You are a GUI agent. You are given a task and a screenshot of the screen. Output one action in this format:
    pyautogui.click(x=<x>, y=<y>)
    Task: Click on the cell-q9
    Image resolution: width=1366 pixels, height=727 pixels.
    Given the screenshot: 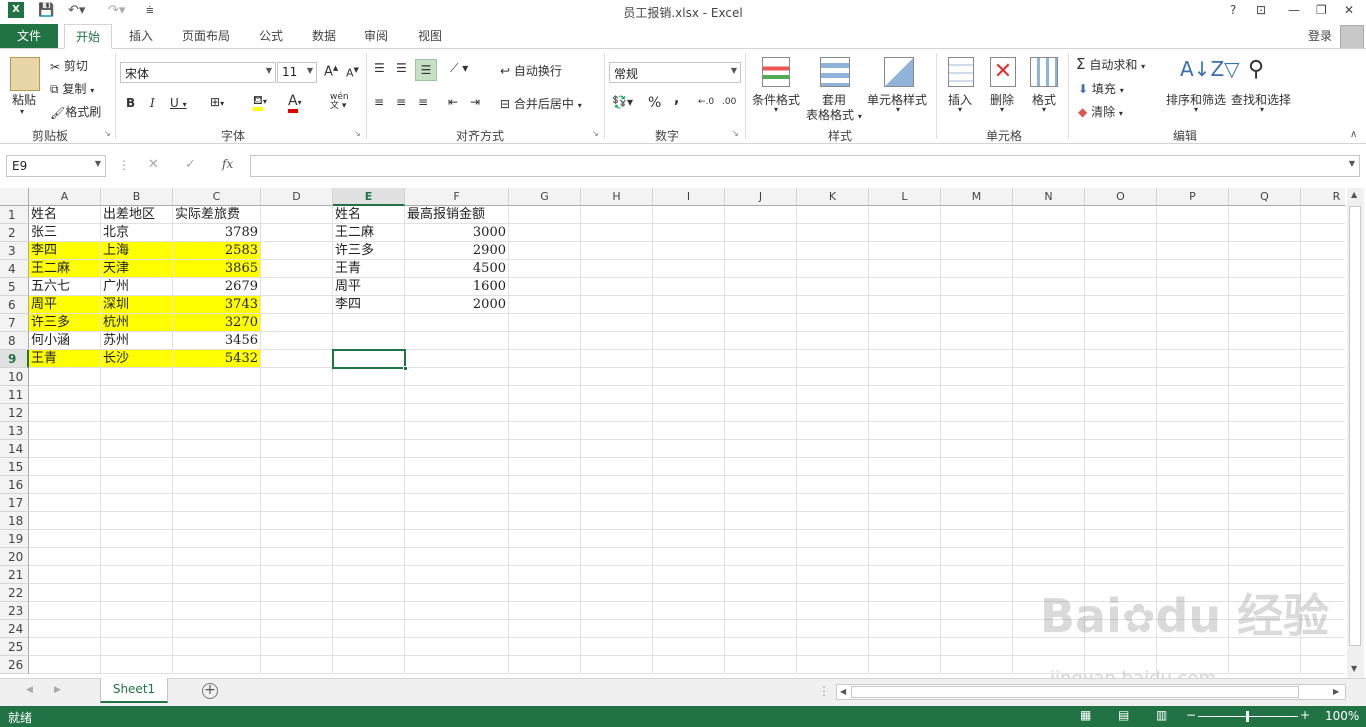 What is the action you would take?
    pyautogui.click(x=1265, y=359)
    